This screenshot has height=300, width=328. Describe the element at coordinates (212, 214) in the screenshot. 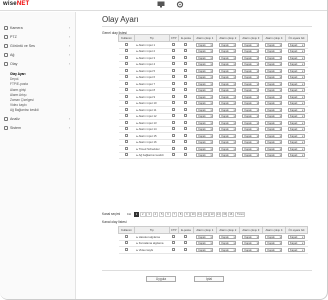

I see `page-13: 13` at that location.